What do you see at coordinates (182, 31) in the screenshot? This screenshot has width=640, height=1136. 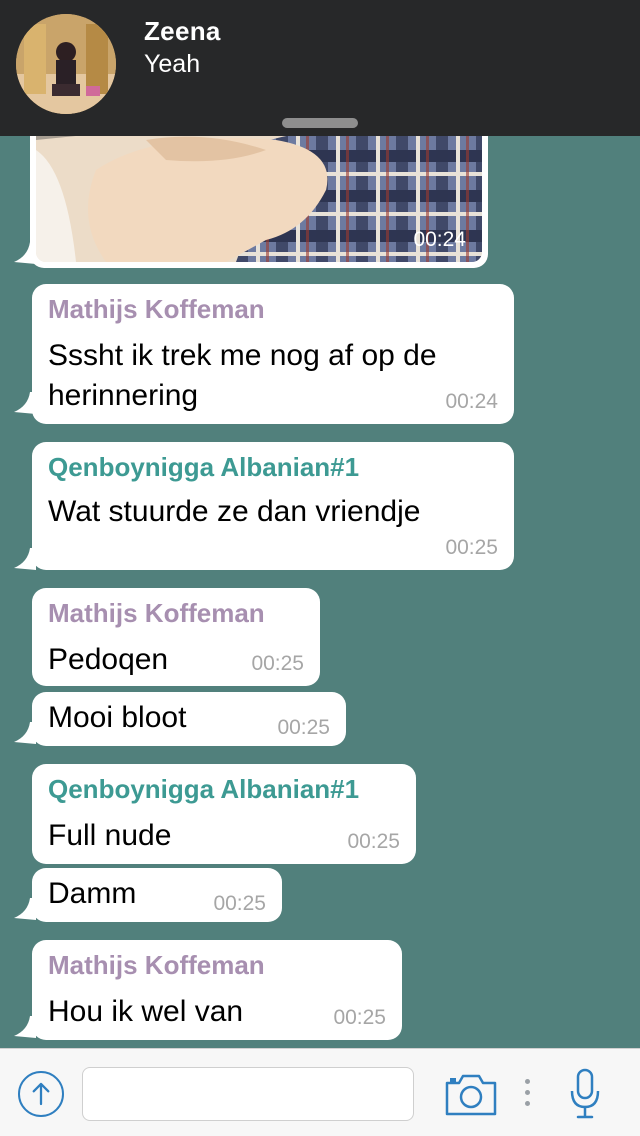 I see `contact-name: Zeena` at bounding box center [182, 31].